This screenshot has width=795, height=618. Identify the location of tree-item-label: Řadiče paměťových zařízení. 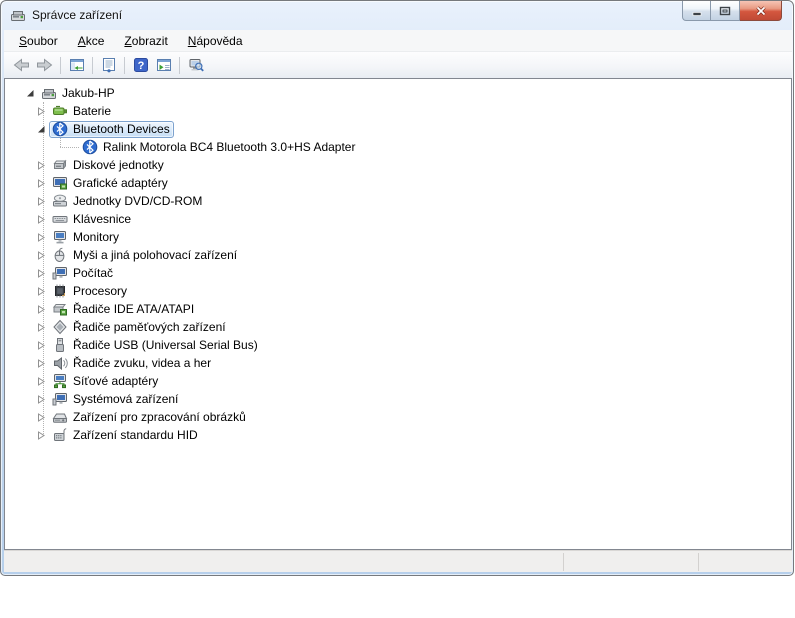
(149, 327).